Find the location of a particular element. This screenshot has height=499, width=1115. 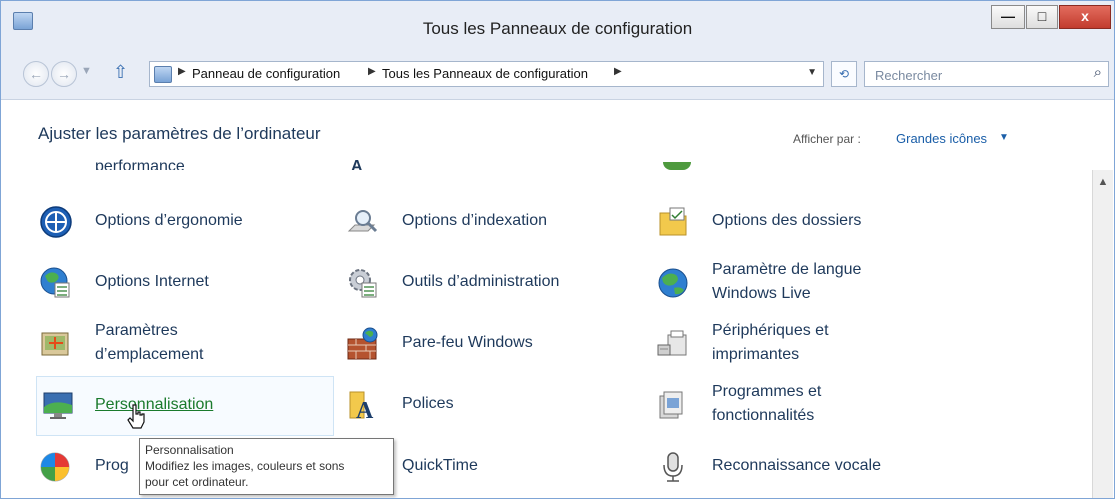

internet-options-icon is located at coordinates (55, 282).